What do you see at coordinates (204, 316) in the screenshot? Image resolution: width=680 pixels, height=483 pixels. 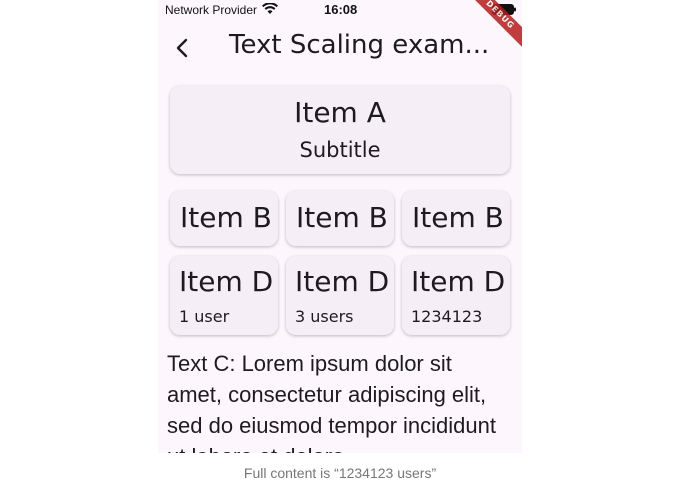 I see `card-item-d-subtitle: 1 user` at bounding box center [204, 316].